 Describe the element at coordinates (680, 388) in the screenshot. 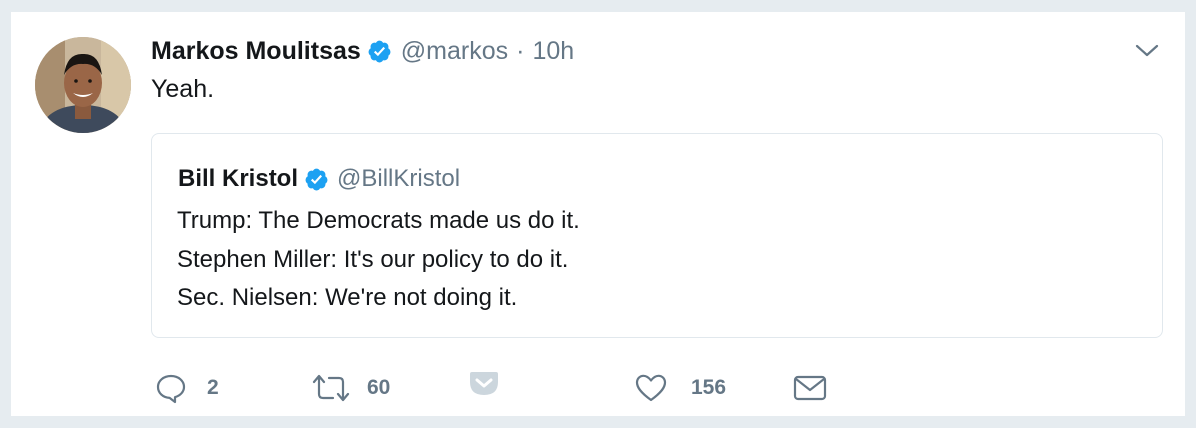

I see `like-button: 156` at that location.